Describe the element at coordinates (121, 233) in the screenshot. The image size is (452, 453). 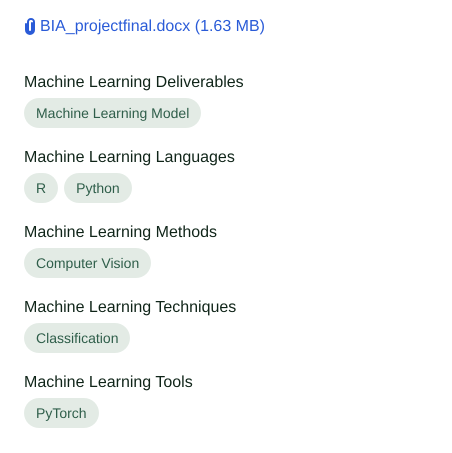
I see `section-heading: Machine Learning Methods` at that location.